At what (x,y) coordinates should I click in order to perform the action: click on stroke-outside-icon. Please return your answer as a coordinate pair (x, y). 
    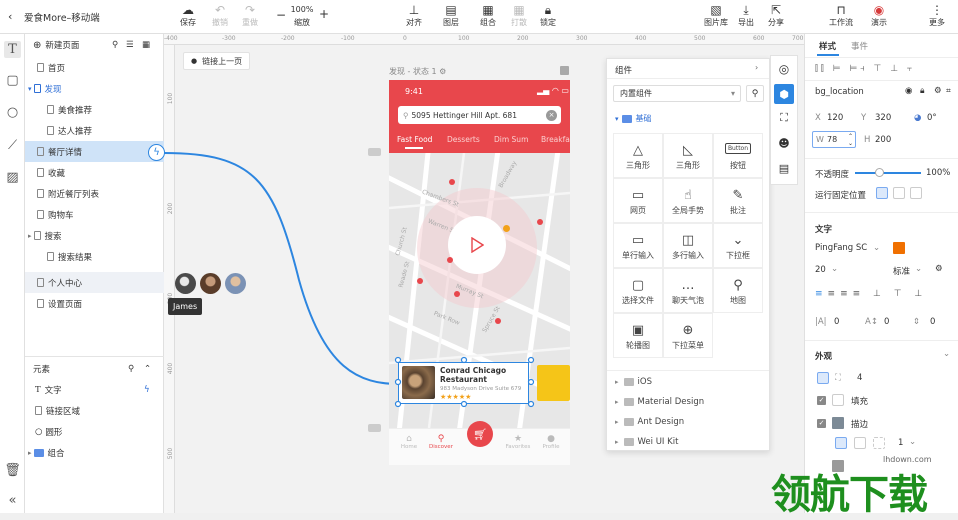
    Looking at the image, I should click on (879, 443).